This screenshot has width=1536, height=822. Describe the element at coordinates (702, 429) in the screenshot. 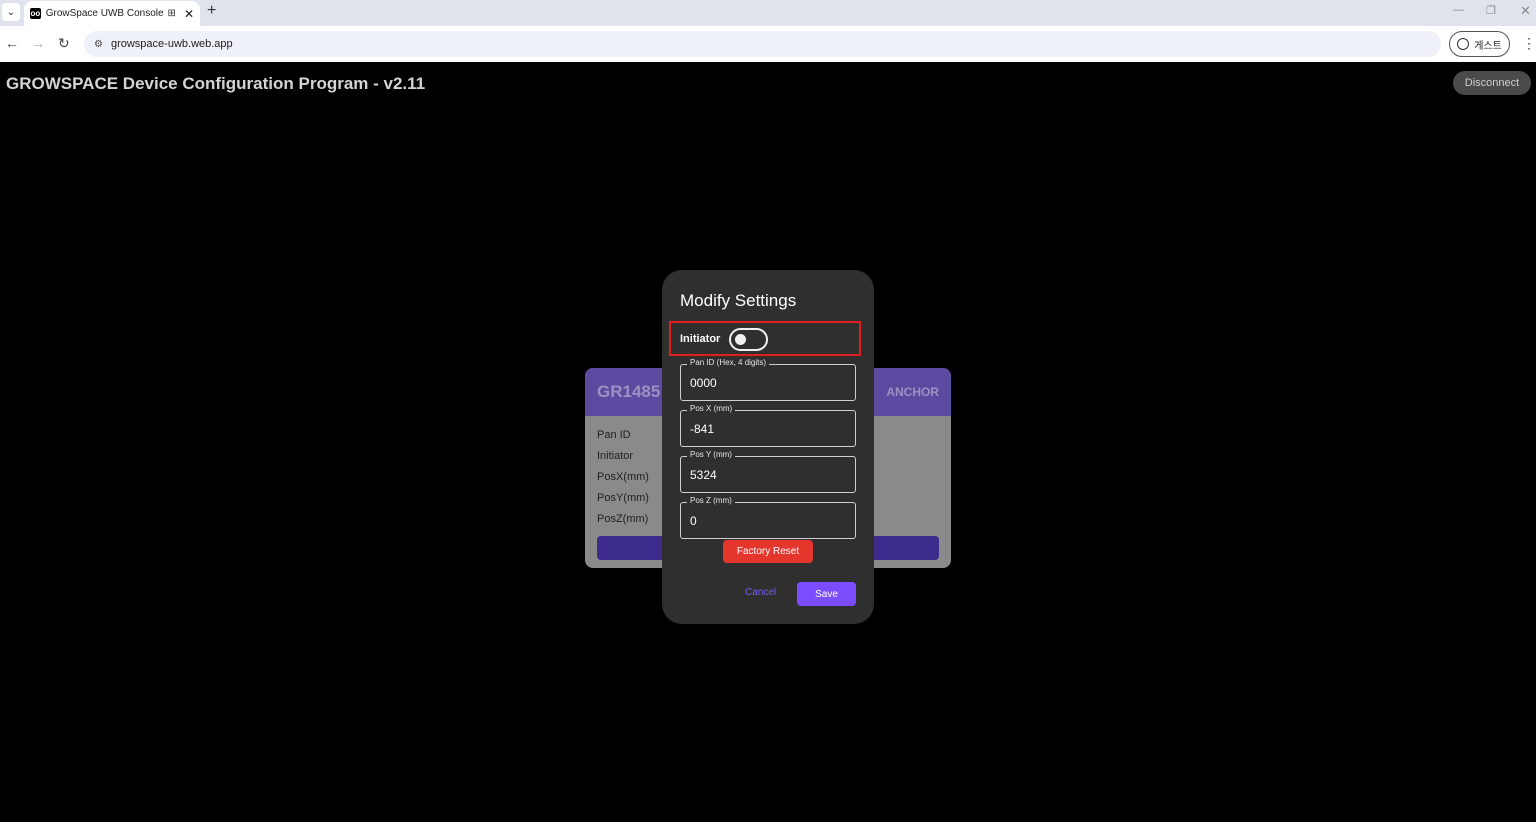

I see `pos-x-value: -841` at that location.